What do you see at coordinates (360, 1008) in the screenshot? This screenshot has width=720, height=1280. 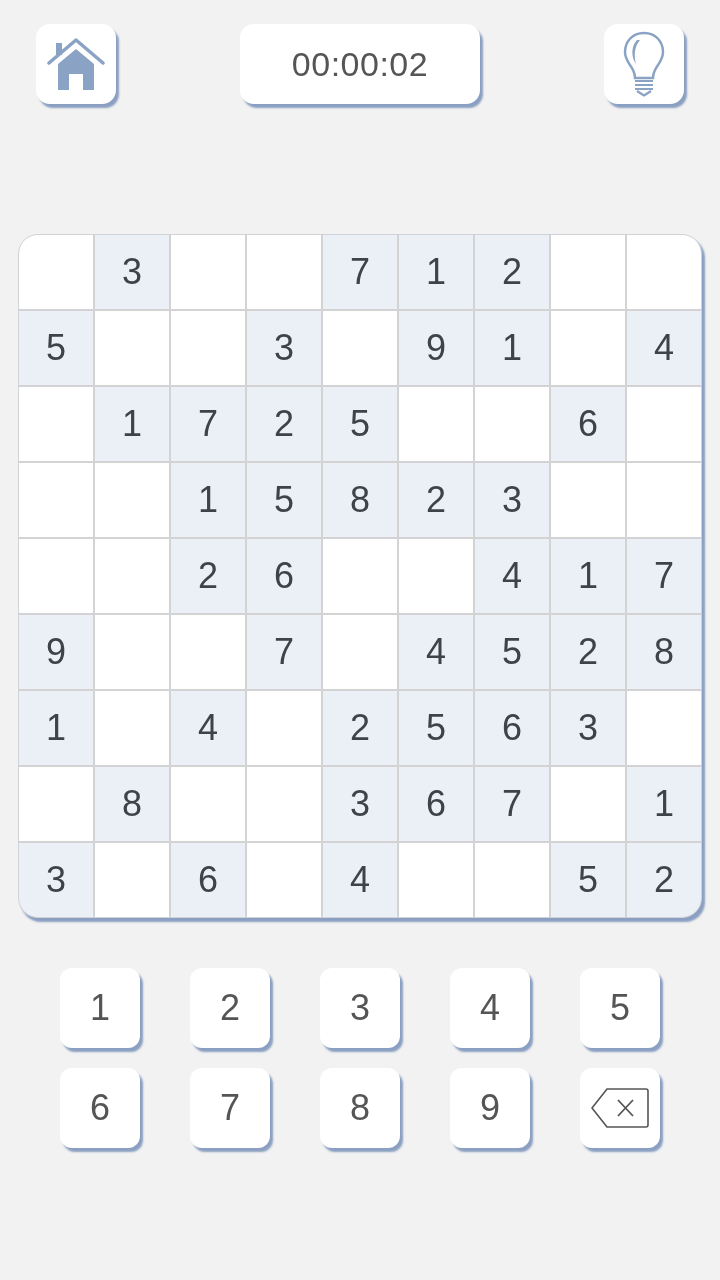 I see `number-key: 3` at bounding box center [360, 1008].